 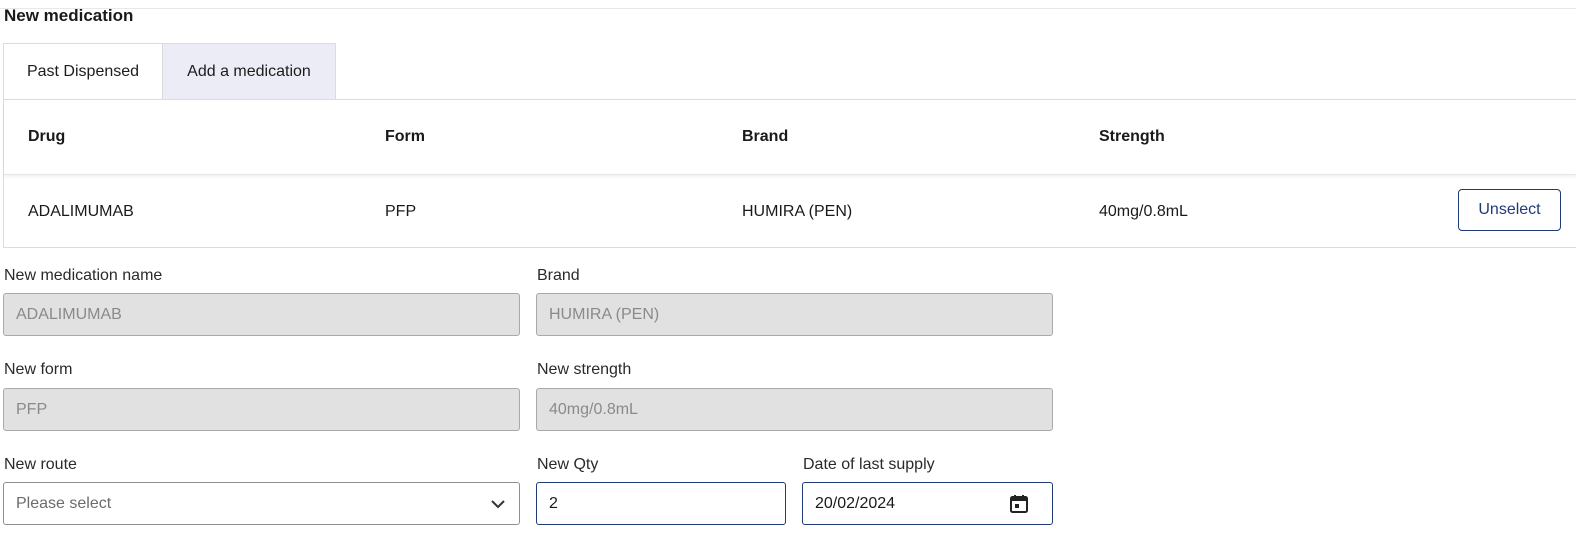 I want to click on brand-value: HUMIRA (PEN), so click(x=604, y=314).